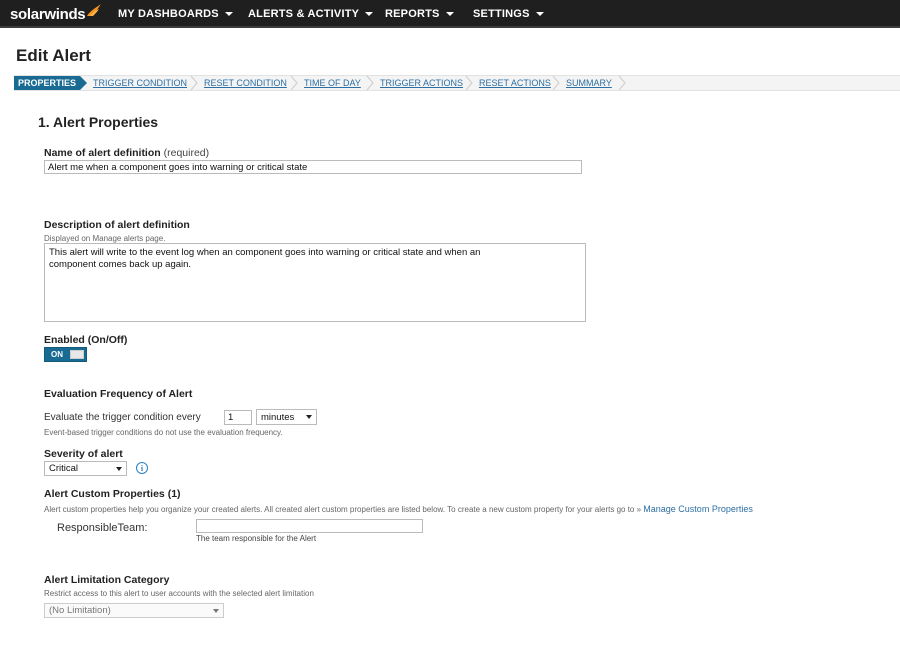  I want to click on nav-label: REPORTS, so click(412, 14).